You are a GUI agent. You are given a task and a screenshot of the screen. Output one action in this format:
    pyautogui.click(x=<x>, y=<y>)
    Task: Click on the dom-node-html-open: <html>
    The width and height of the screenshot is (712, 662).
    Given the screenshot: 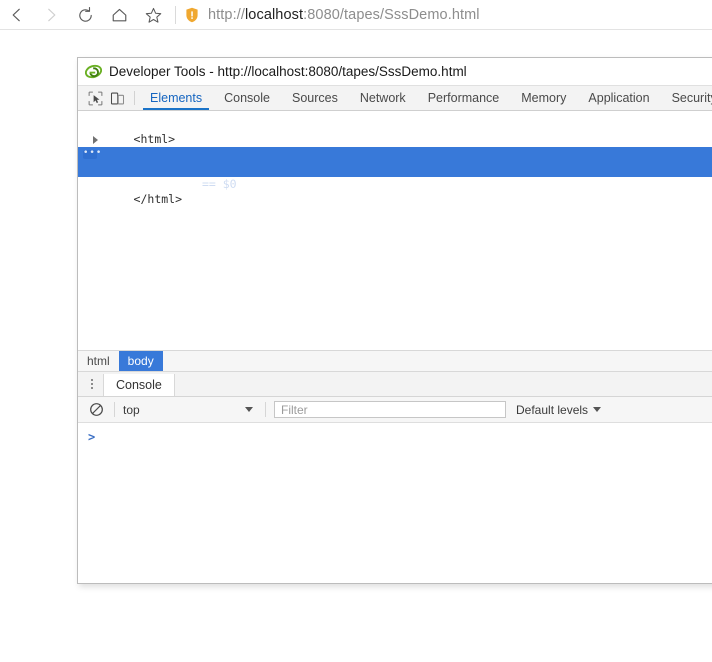 What is the action you would take?
    pyautogui.click(x=395, y=131)
    